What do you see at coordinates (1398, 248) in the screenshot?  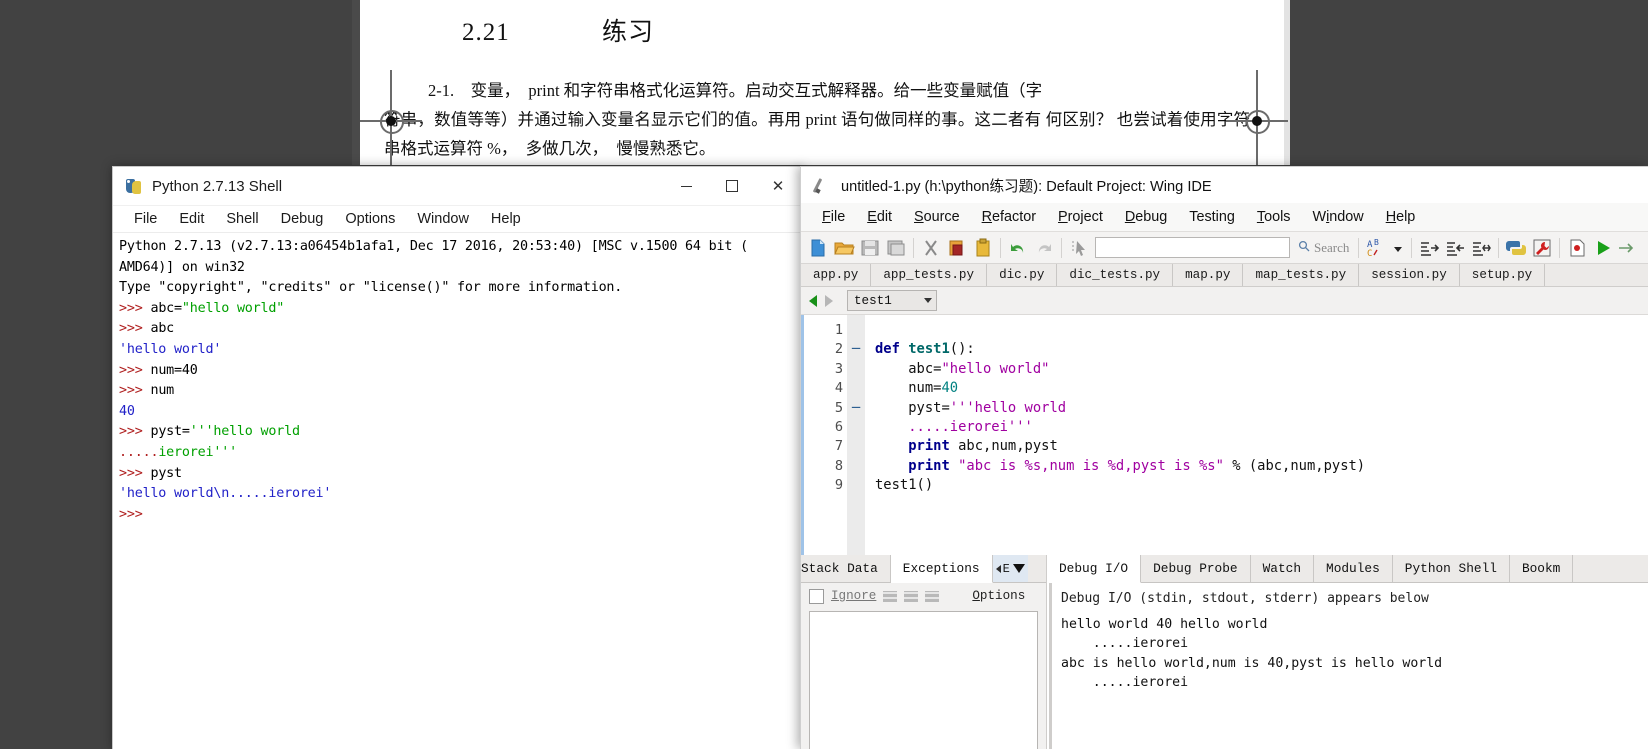 I see `dropdown-caret-icon` at bounding box center [1398, 248].